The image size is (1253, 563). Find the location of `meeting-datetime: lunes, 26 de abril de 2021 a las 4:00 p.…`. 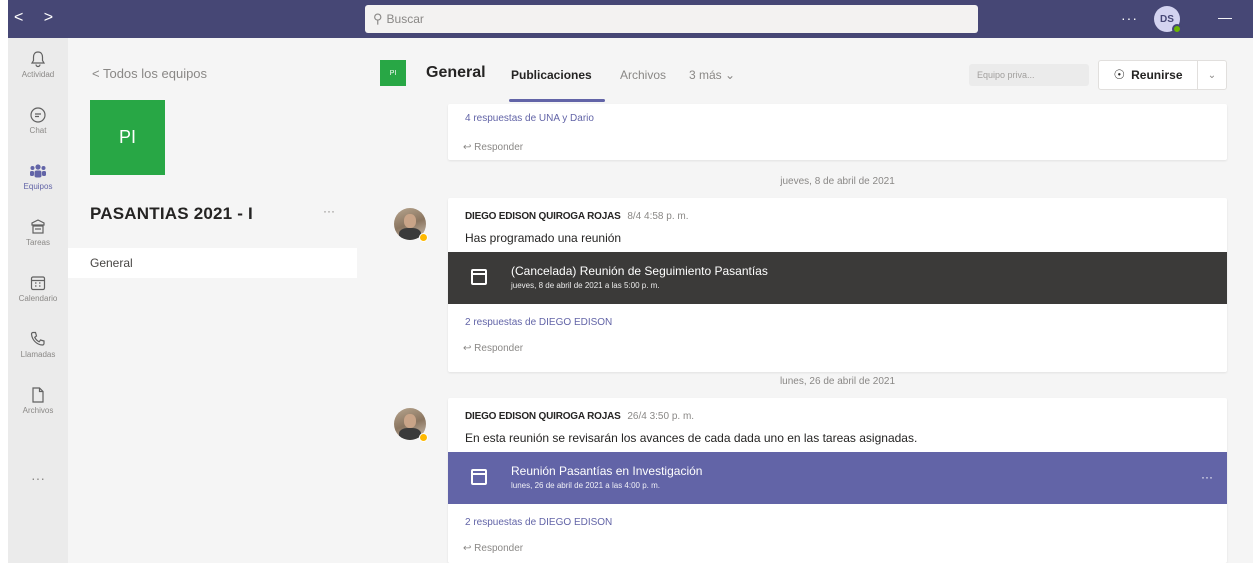

meeting-datetime: lunes, 26 de abril de 2021 a las 4:00 p.… is located at coordinates (585, 485).